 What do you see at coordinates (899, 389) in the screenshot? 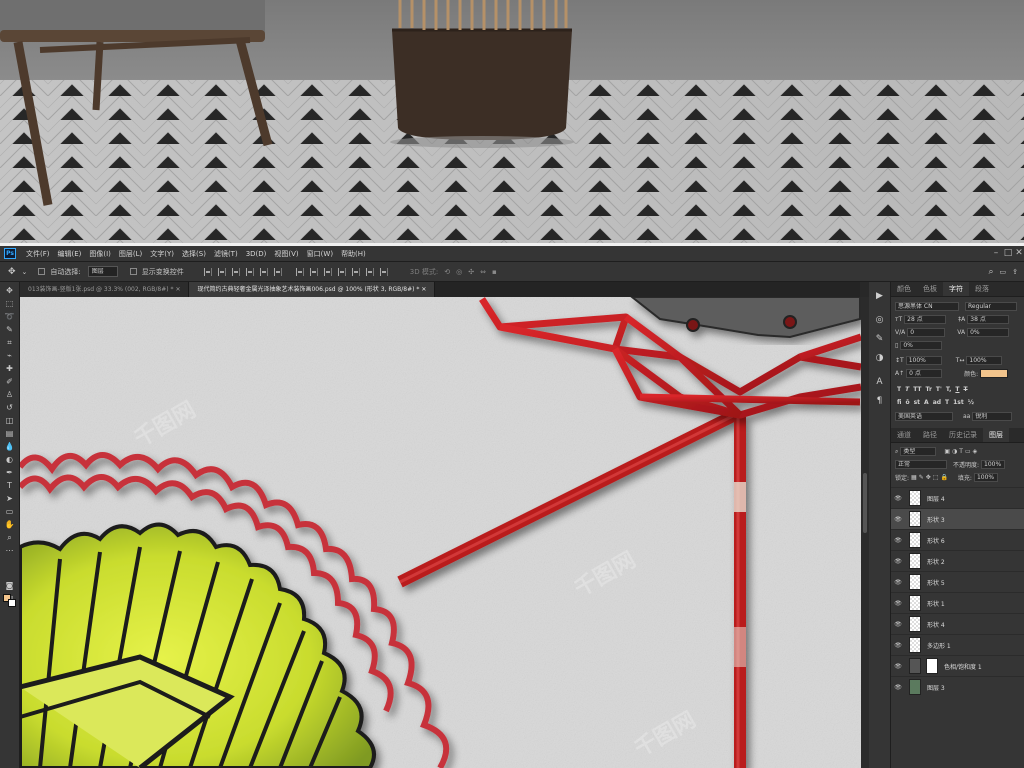
I see `faux-bold-button: T` at bounding box center [899, 389].